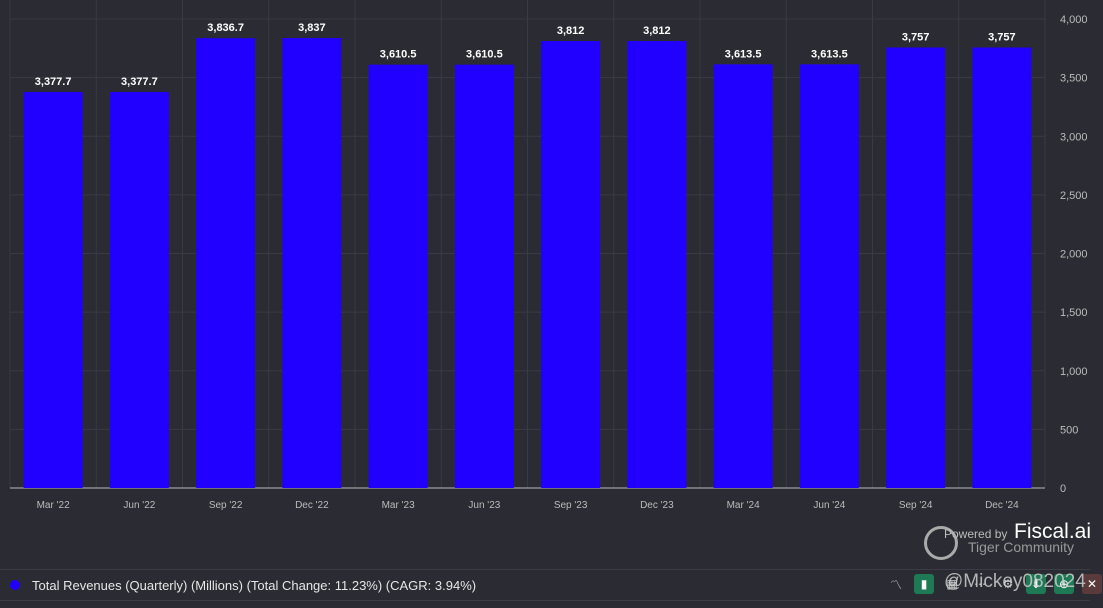 The image size is (1103, 608). What do you see at coordinates (15, 585) in the screenshot?
I see `legend-swatch` at bounding box center [15, 585].